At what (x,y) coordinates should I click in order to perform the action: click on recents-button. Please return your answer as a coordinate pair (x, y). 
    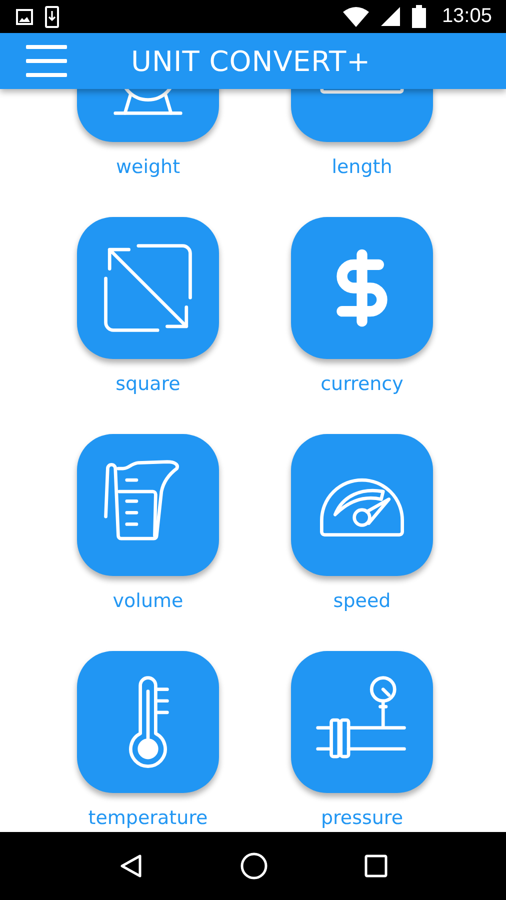
    Looking at the image, I should click on (376, 866).